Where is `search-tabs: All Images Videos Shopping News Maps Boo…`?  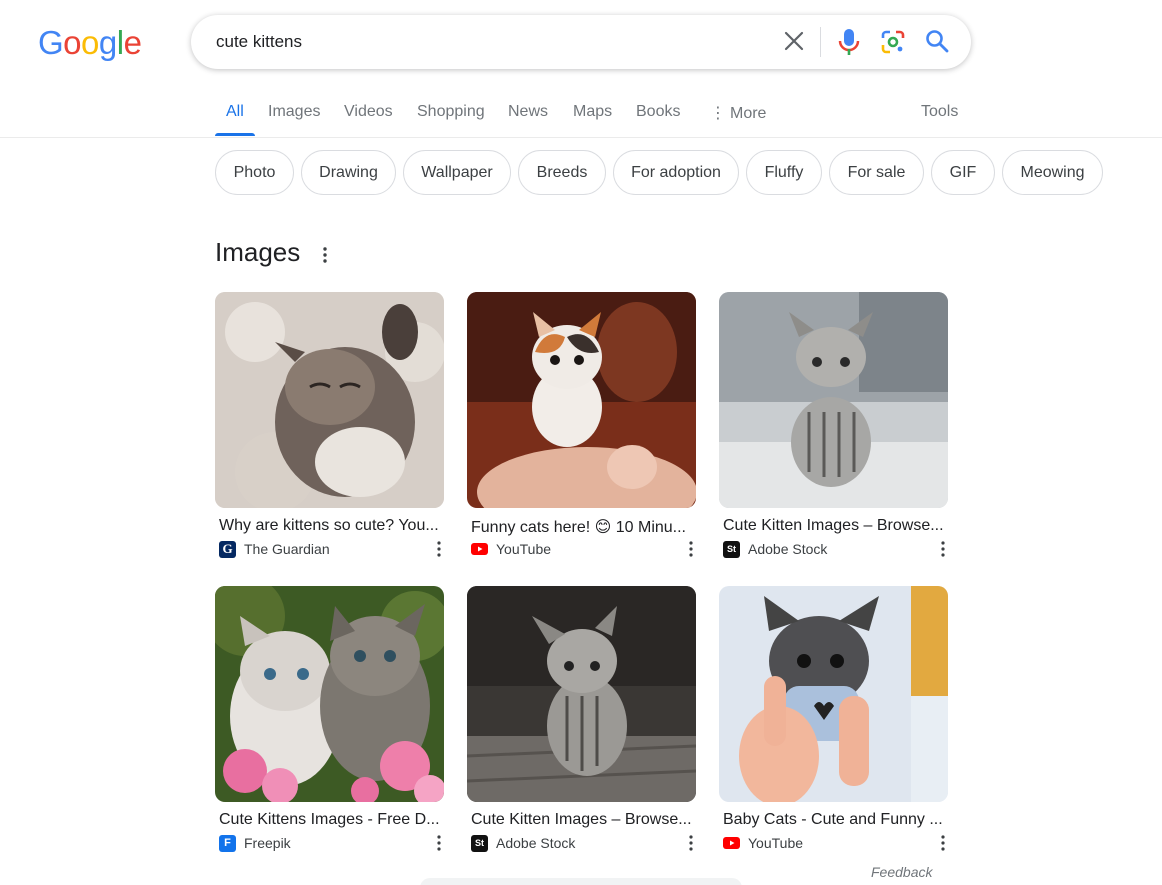 search-tabs: All Images Videos Shopping News Maps Boo… is located at coordinates (581, 113).